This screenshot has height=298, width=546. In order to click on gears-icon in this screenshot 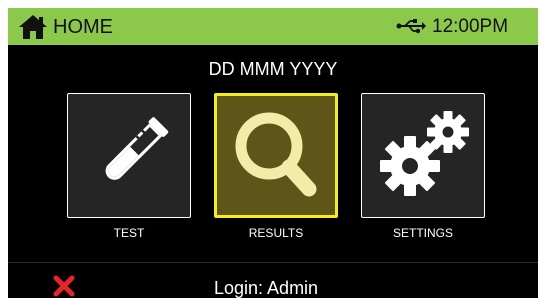, I will do `click(424, 153)`.